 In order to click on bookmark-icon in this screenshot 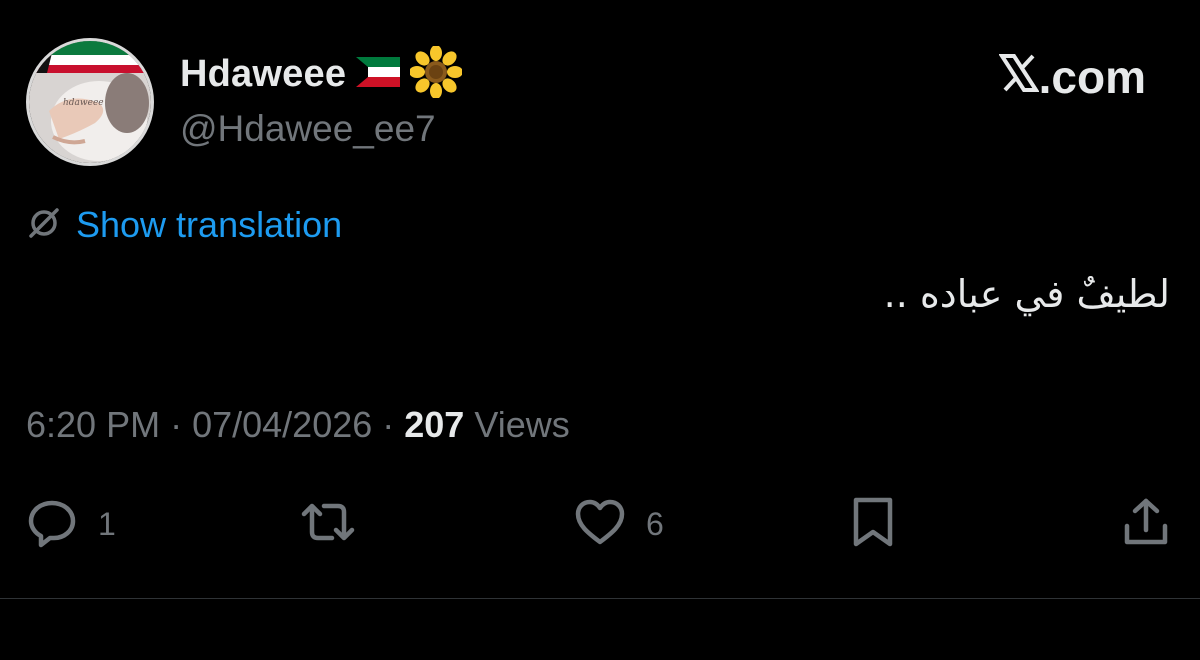, I will do `click(873, 524)`.